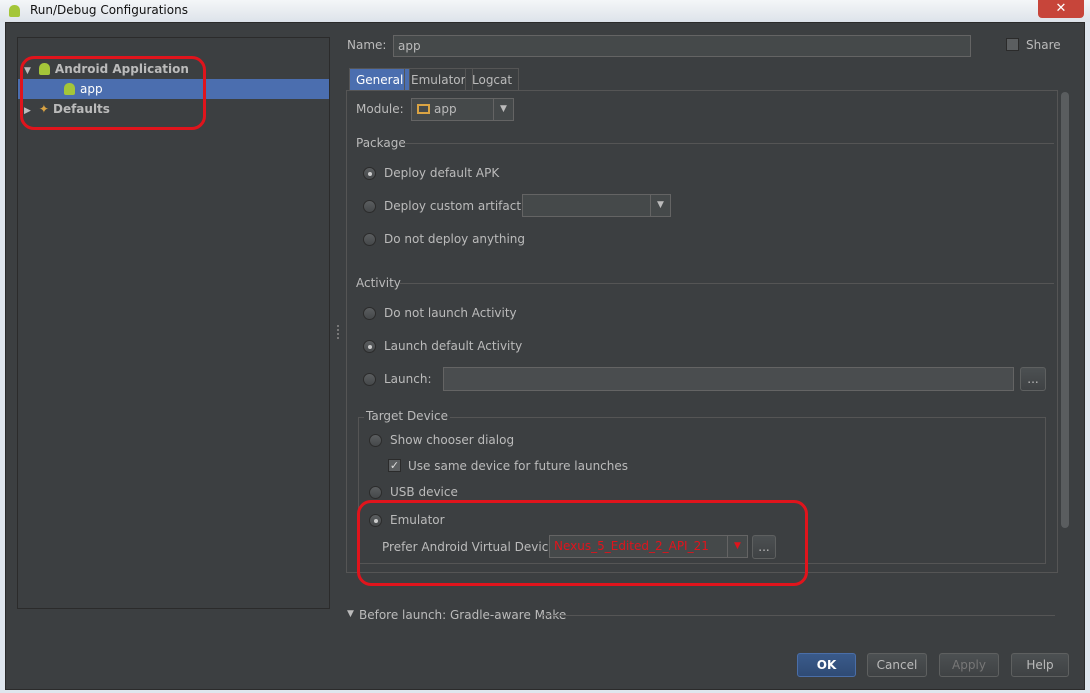  I want to click on launch-activity-input, so click(728, 379).